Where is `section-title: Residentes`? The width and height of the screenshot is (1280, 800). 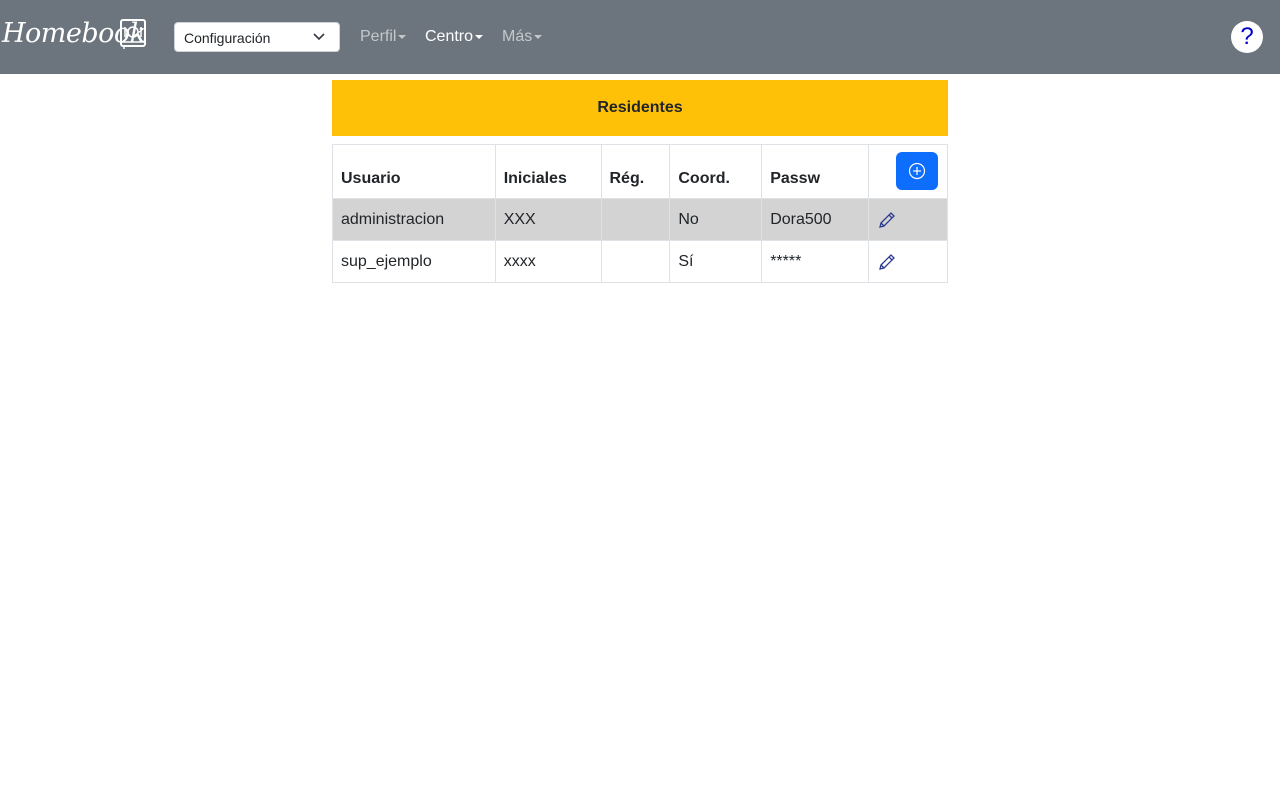 section-title: Residentes is located at coordinates (640, 107).